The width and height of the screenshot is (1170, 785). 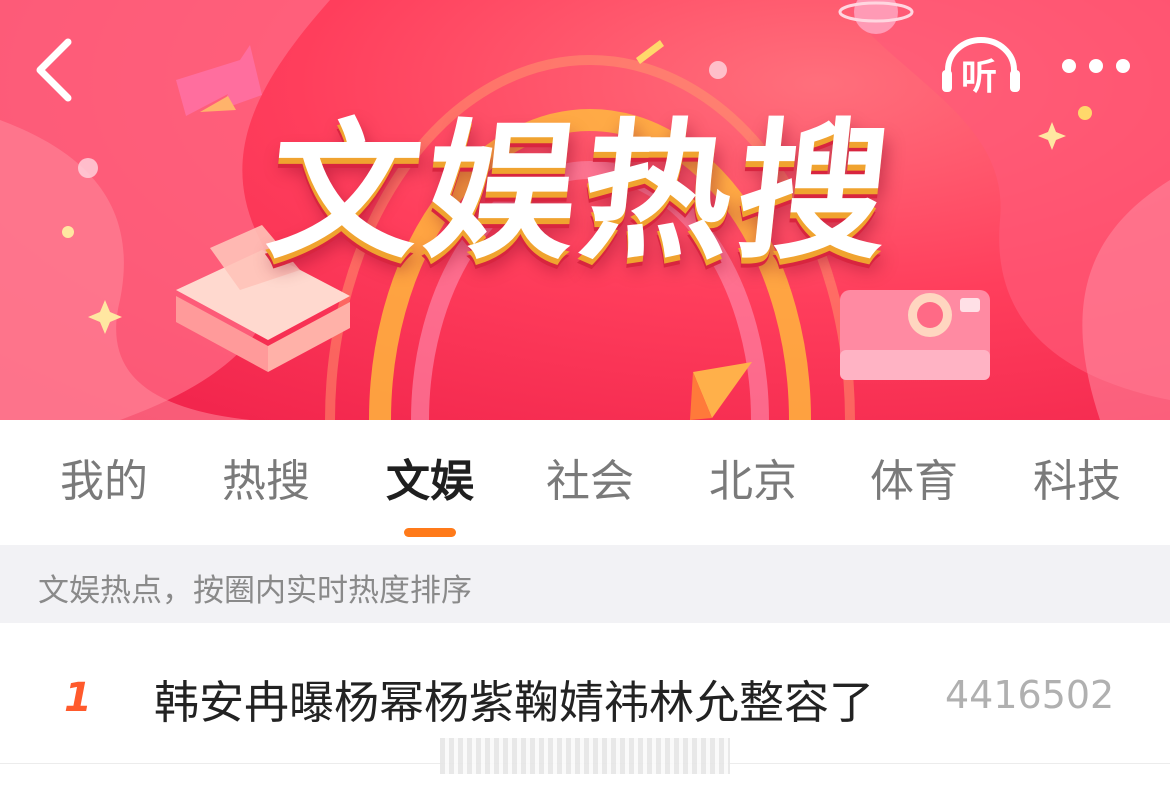 What do you see at coordinates (1030, 695) in the screenshot?
I see `heat-count: 4416502` at bounding box center [1030, 695].